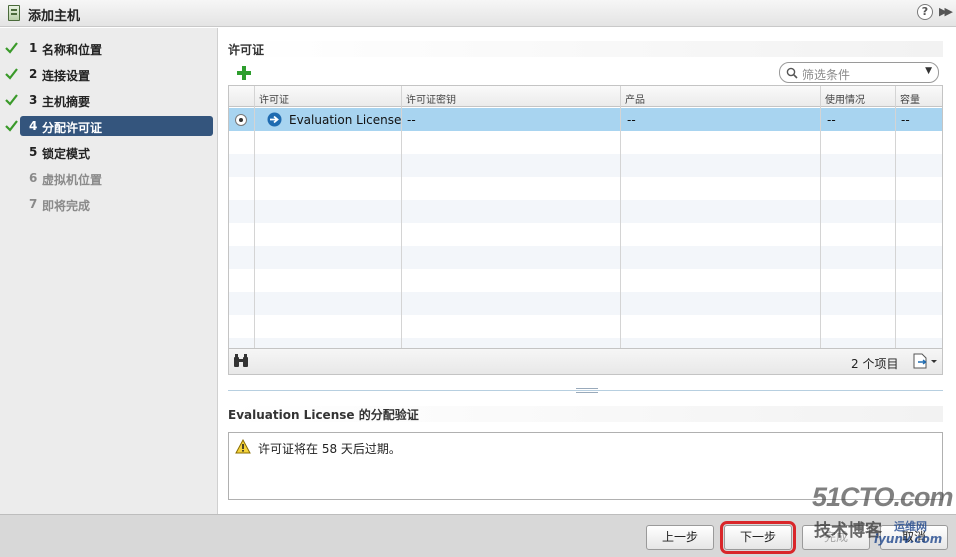 Image resolution: width=956 pixels, height=557 pixels. Describe the element at coordinates (241, 361) in the screenshot. I see `binoculars-icon` at that location.